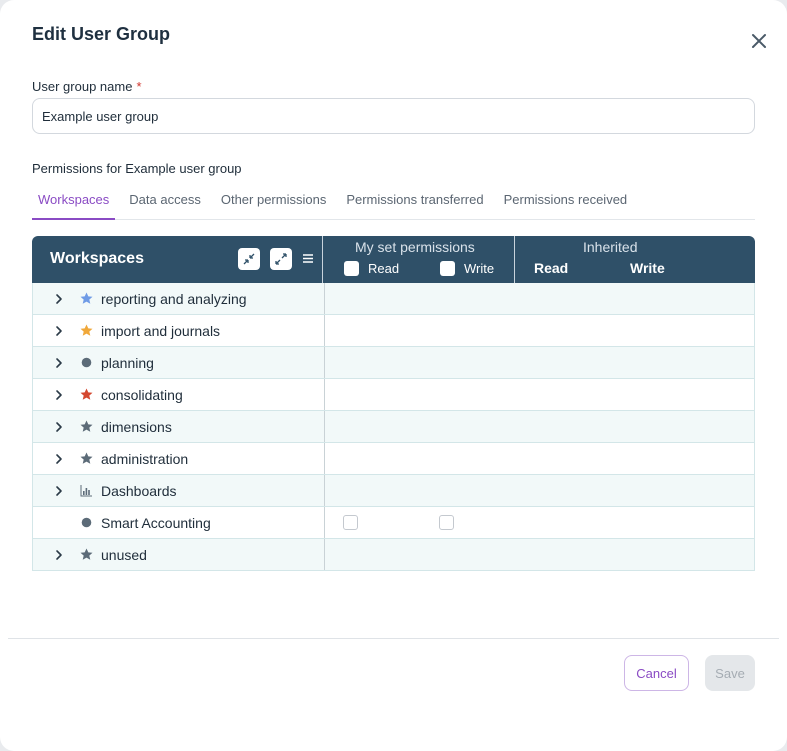 This screenshot has width=787, height=751. I want to click on footer-divider, so click(393, 638).